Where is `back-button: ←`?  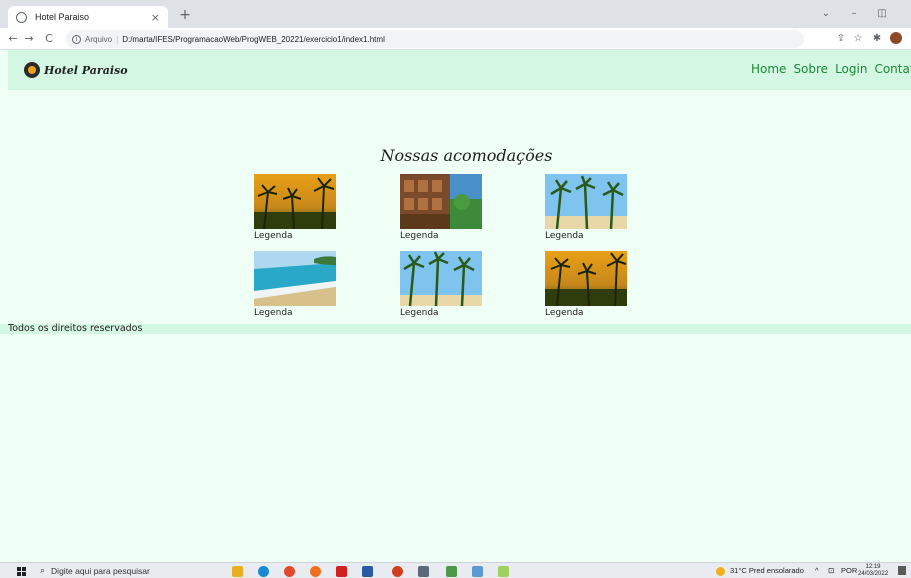
back-button: ← is located at coordinates (13, 39).